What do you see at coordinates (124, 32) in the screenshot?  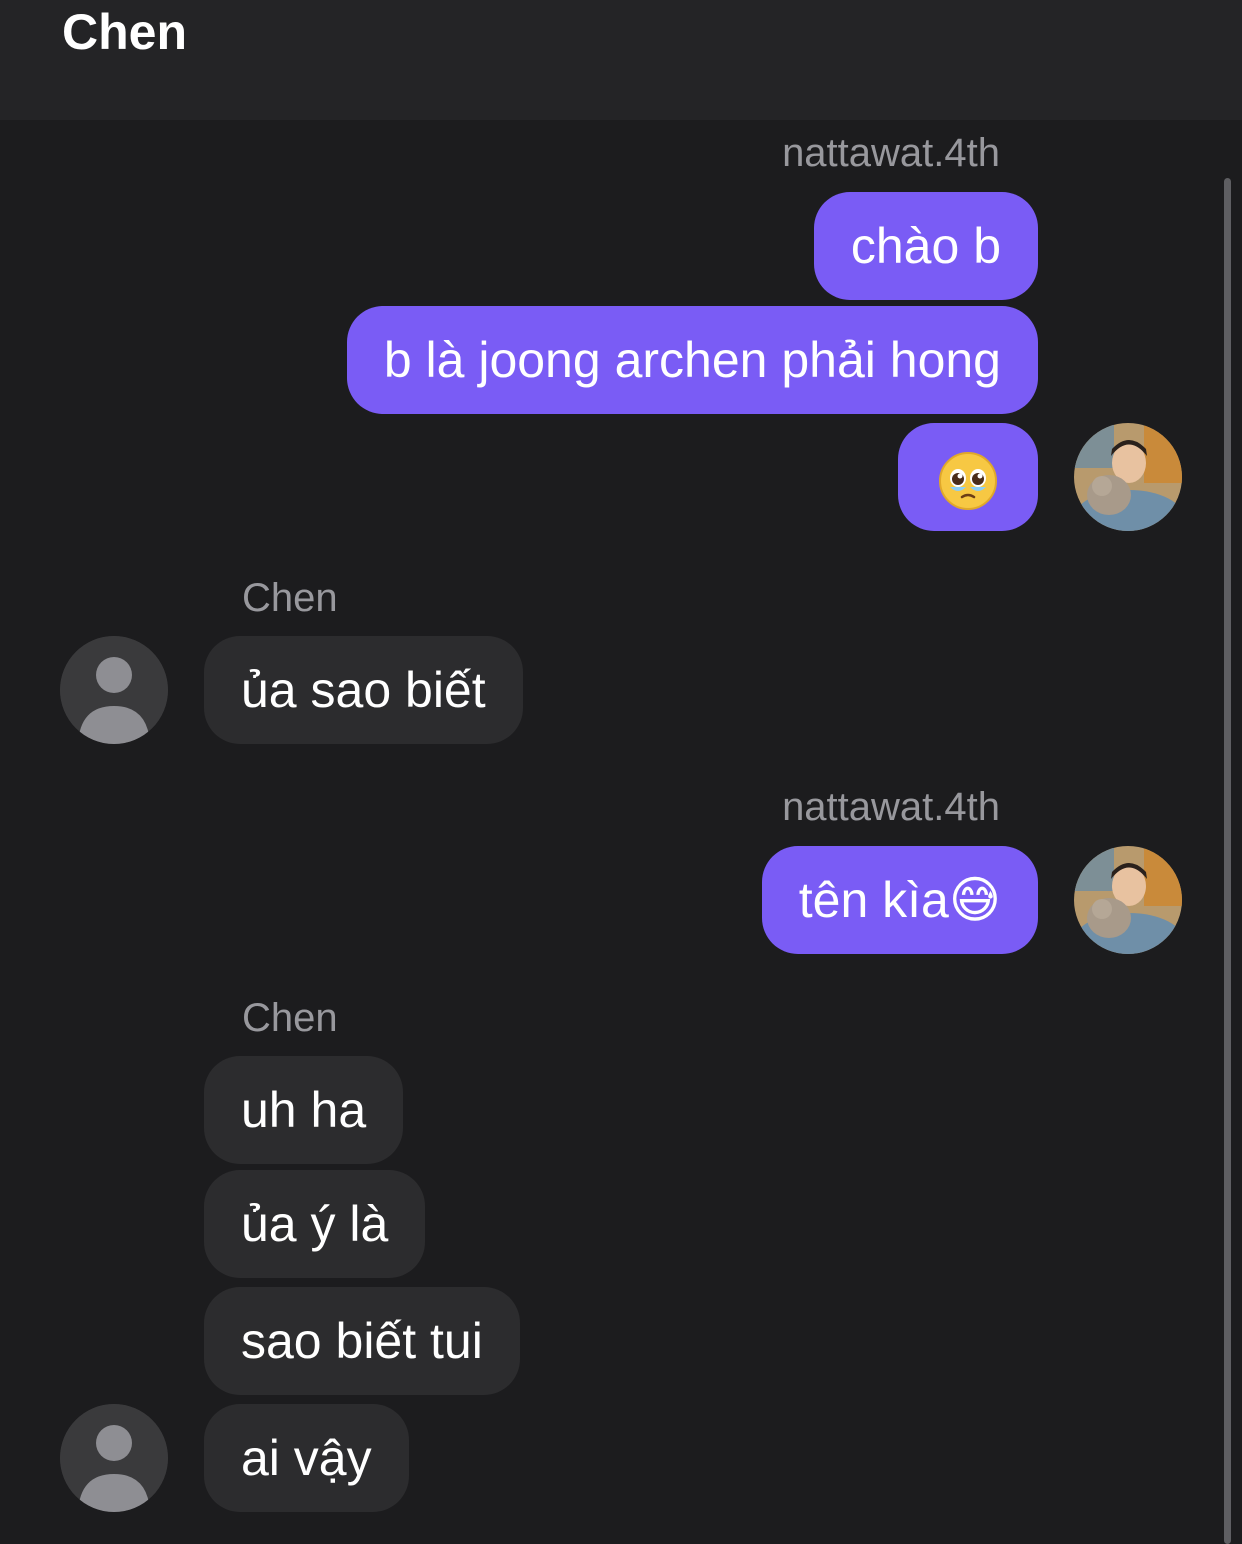 I see `chat-title: Chen` at bounding box center [124, 32].